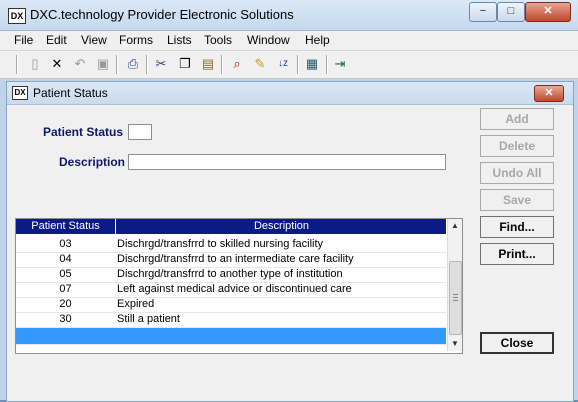 This screenshot has width=578, height=402. Describe the element at coordinates (231, 320) in the screenshot. I see `table-row: 30 Still a patient` at that location.